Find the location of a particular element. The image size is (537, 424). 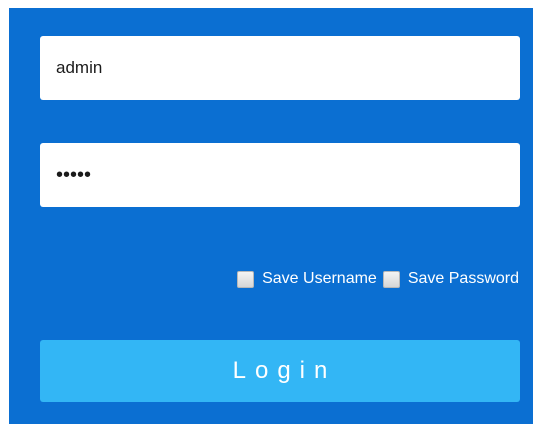

save-username-checkbox is located at coordinates (246, 279).